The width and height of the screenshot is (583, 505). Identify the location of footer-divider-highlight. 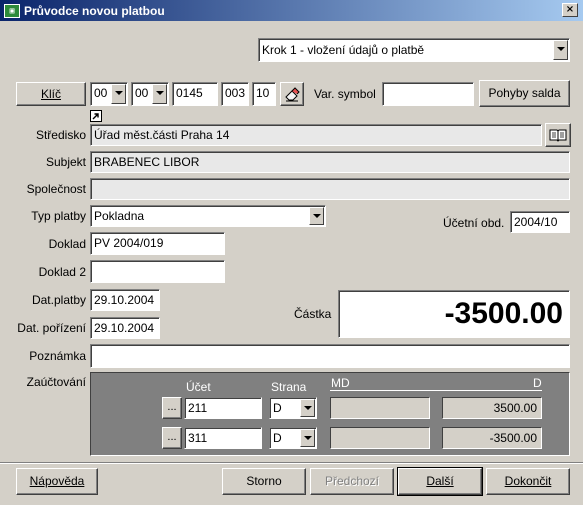
(291, 463).